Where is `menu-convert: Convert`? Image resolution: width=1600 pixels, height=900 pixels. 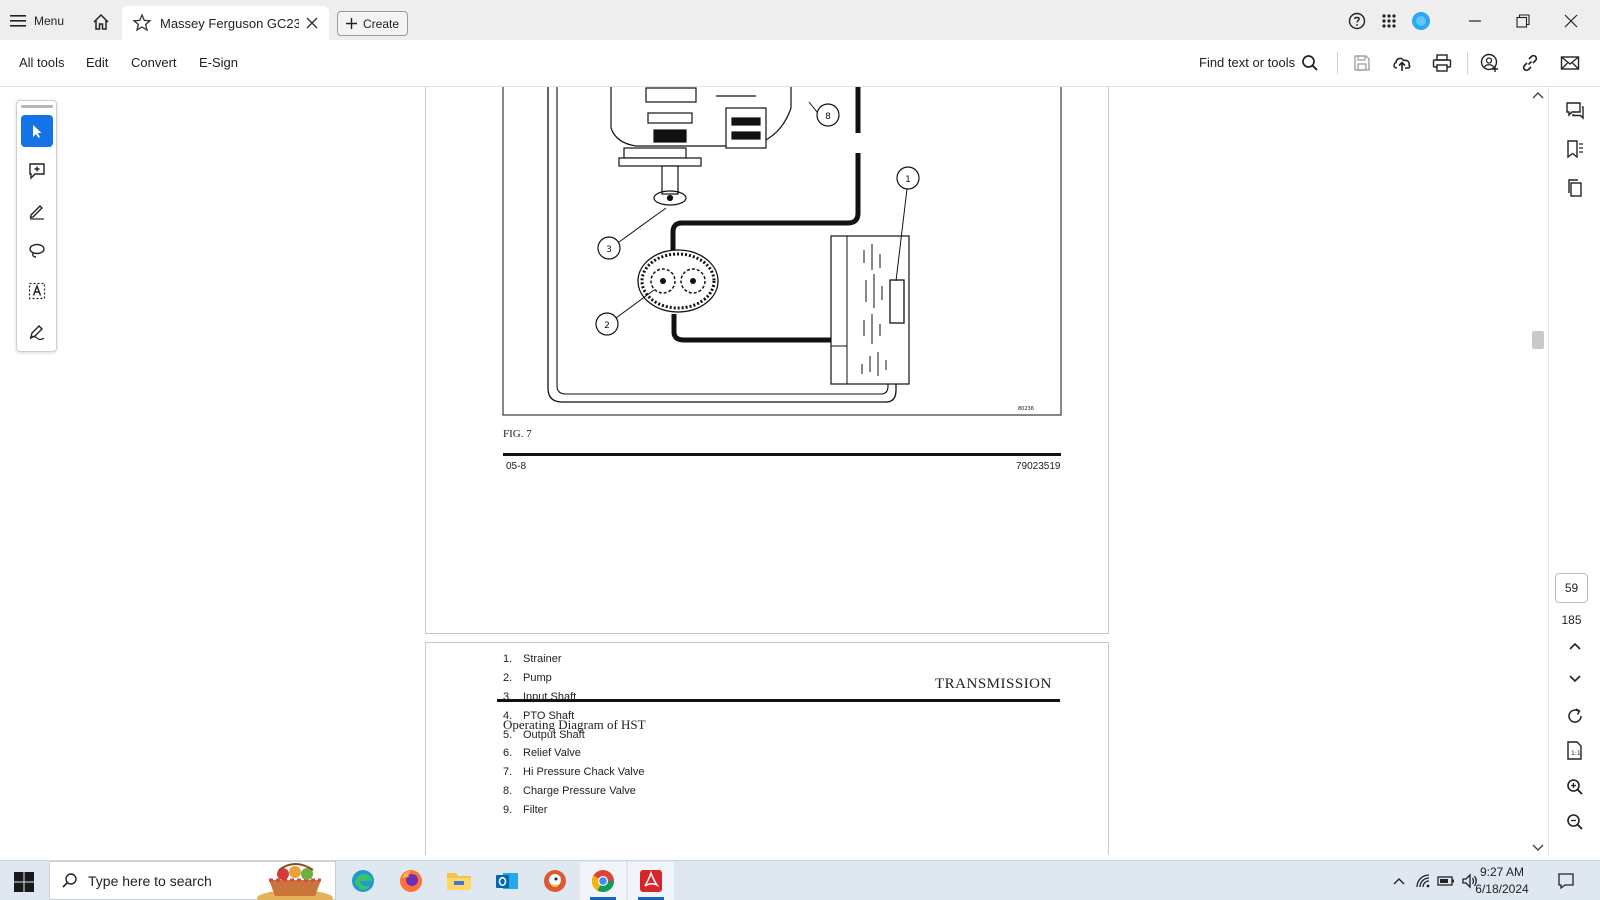
menu-convert: Convert is located at coordinates (154, 62).